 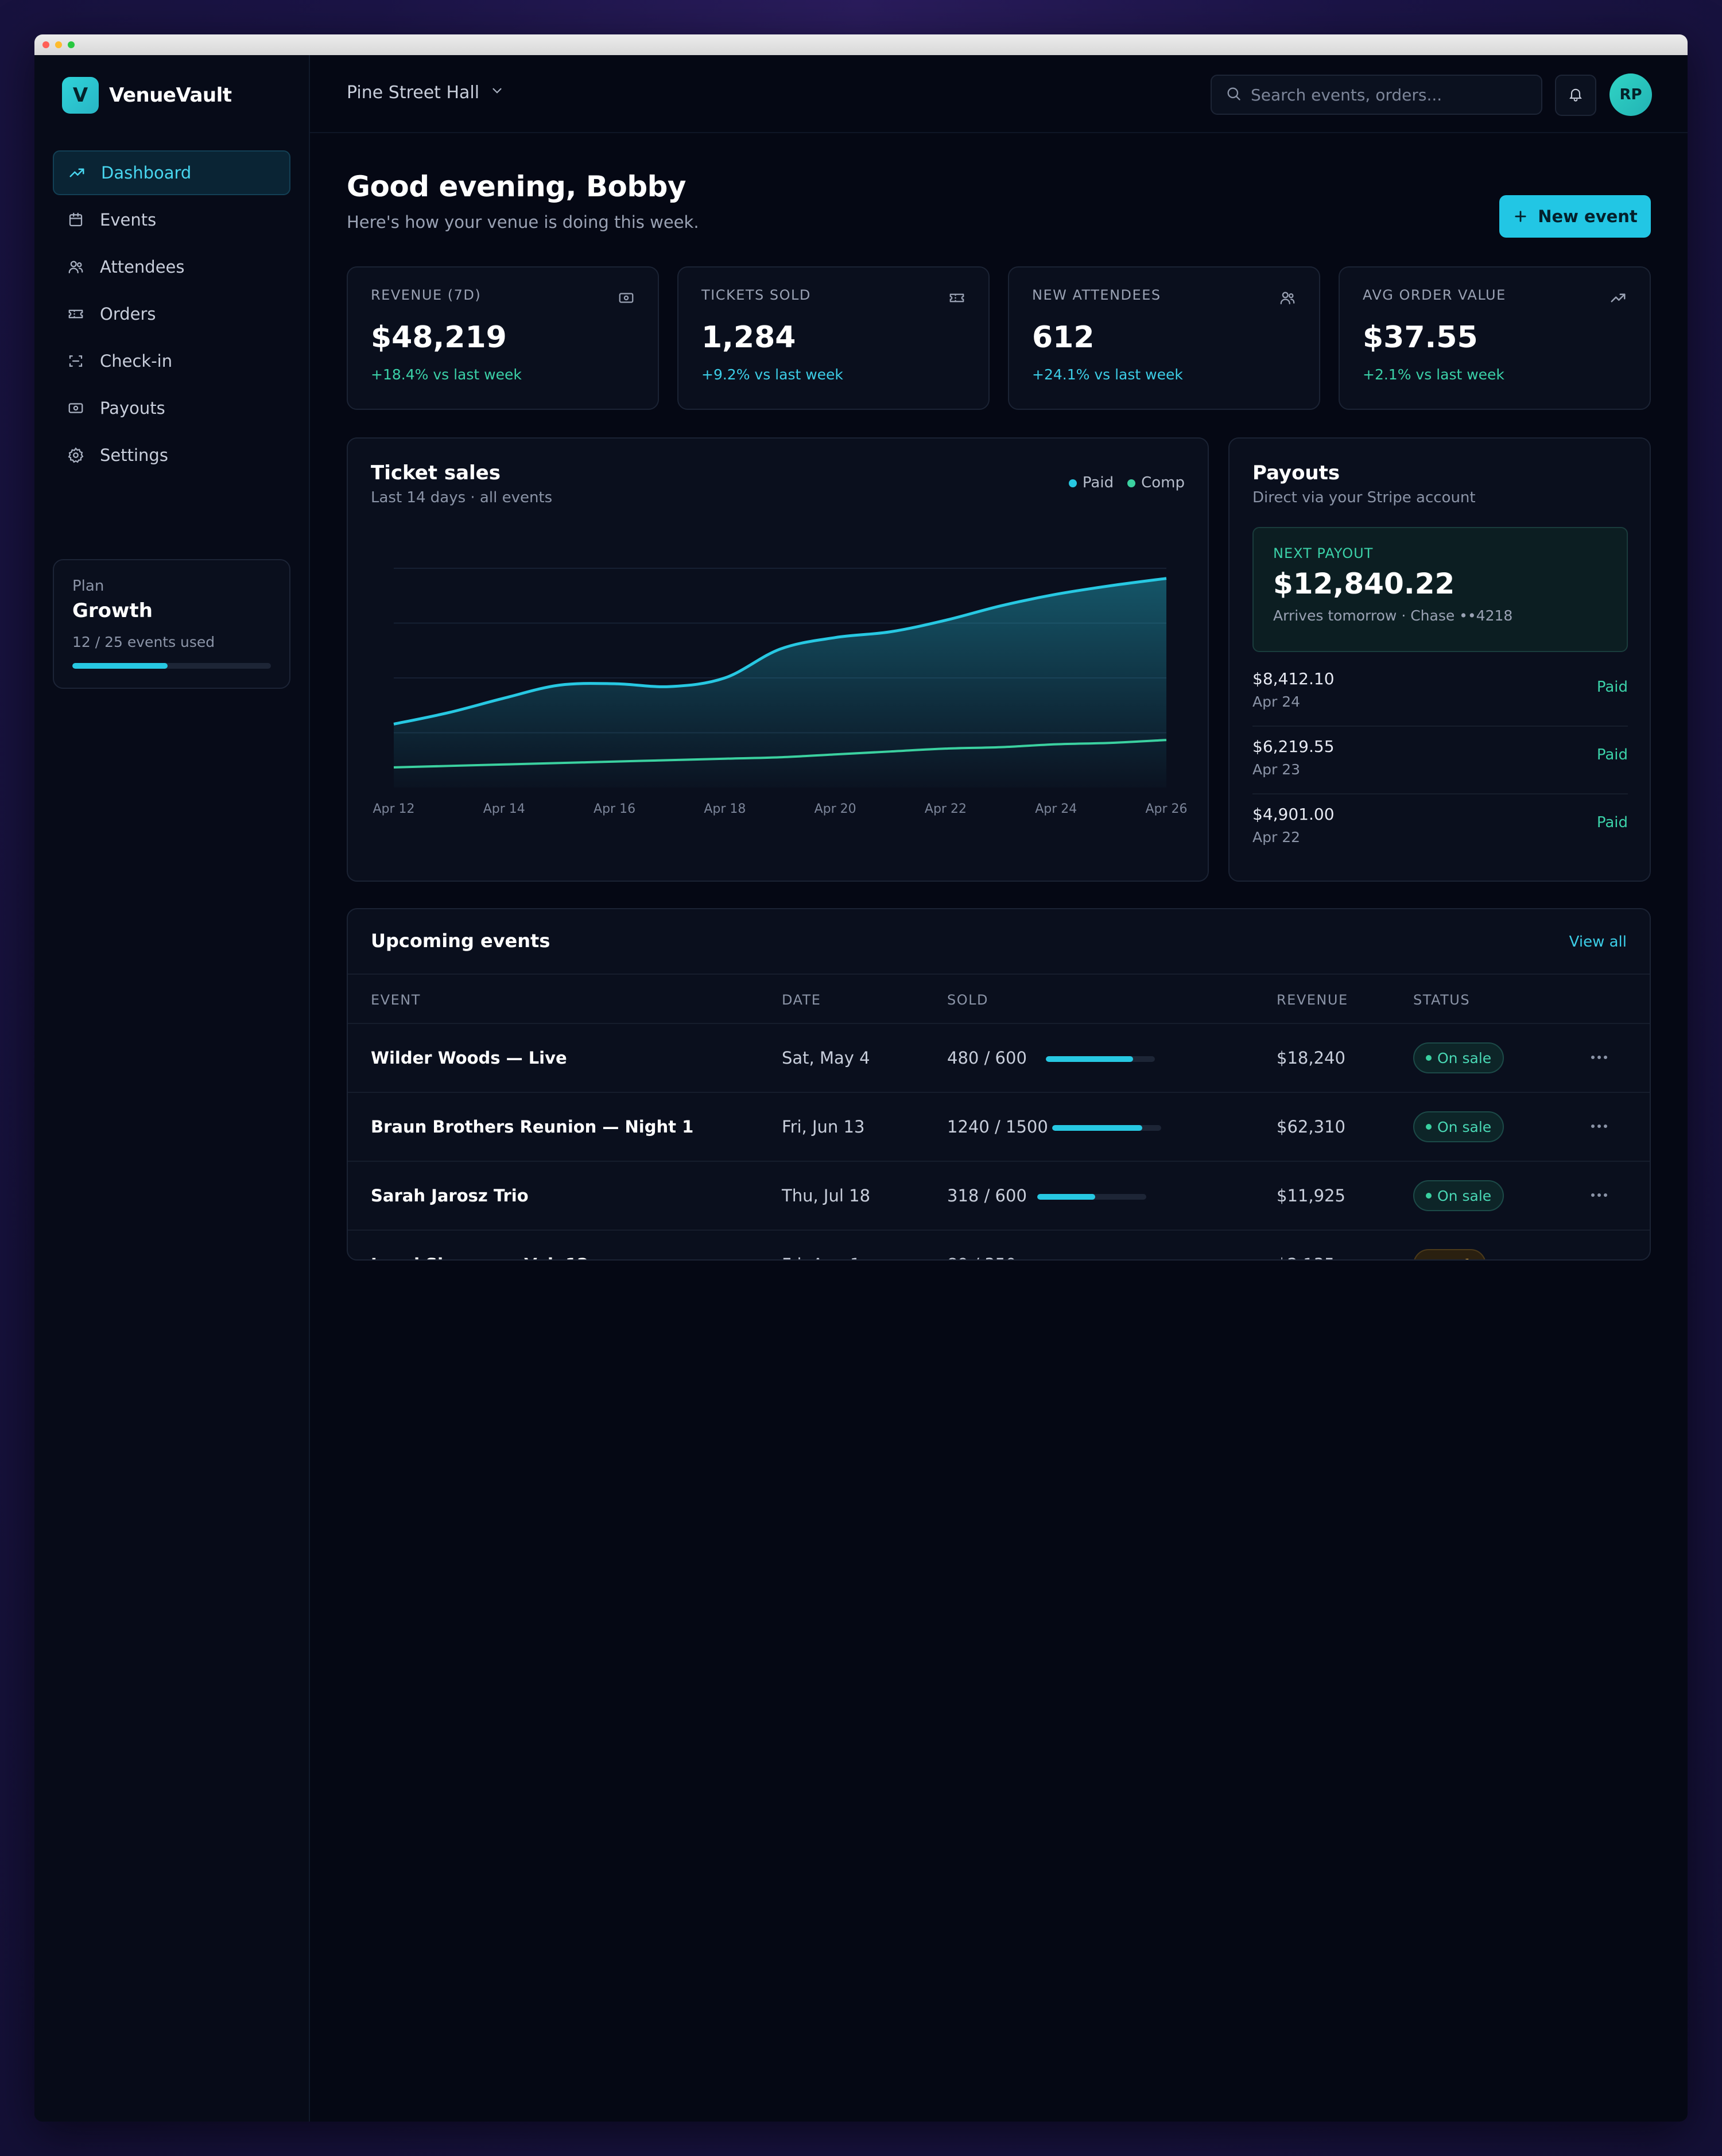 I want to click on close-window-button, so click(x=45, y=44).